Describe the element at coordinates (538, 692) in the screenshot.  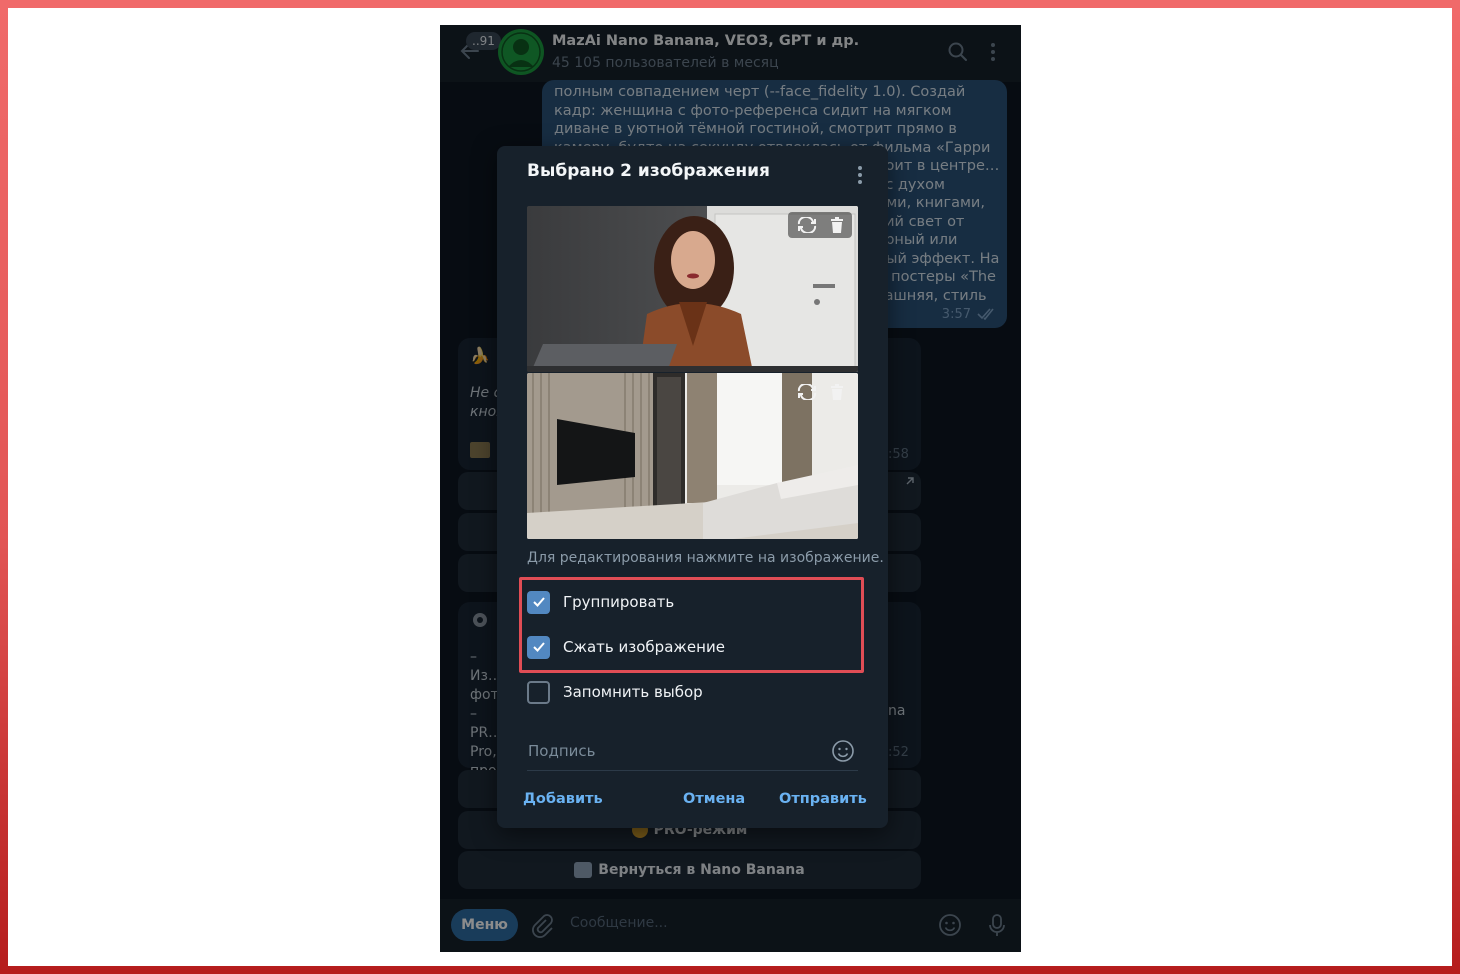
I see `remember-checkbox` at that location.